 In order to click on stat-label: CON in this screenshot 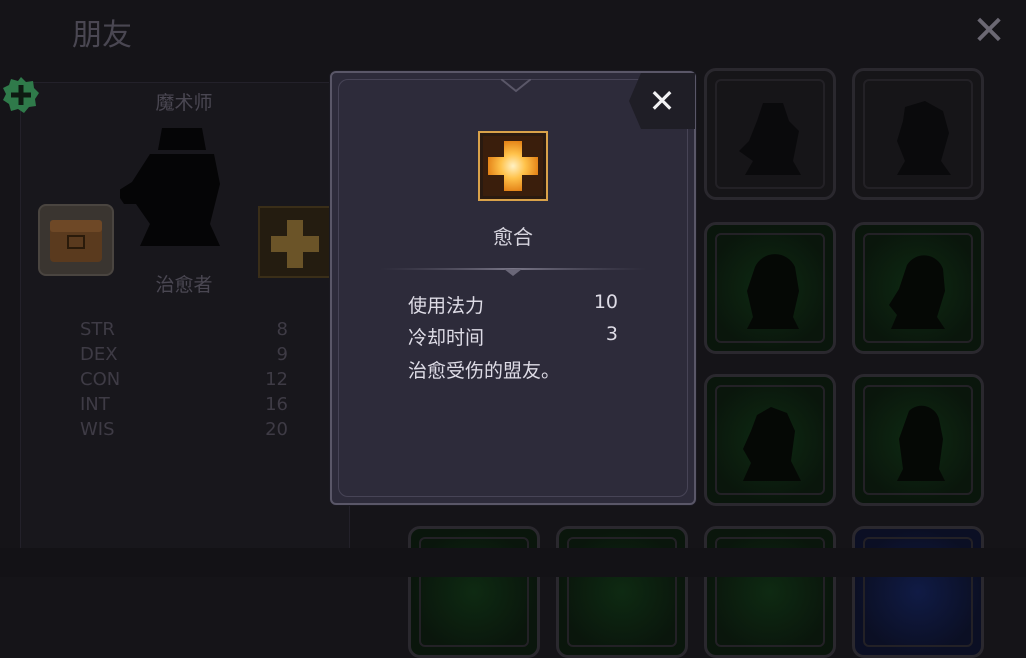, I will do `click(100, 379)`.